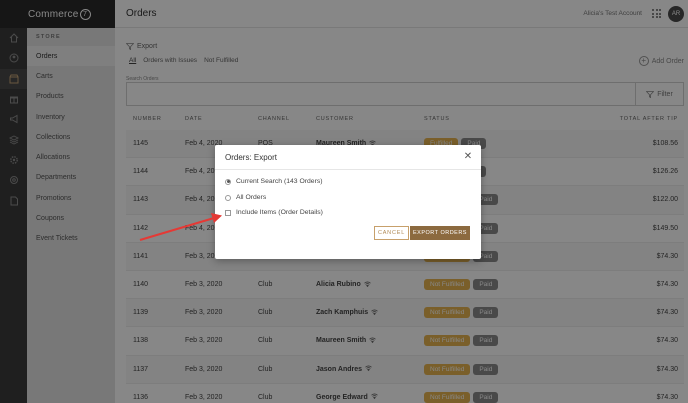  I want to click on checkbox-include-items, so click(228, 212).